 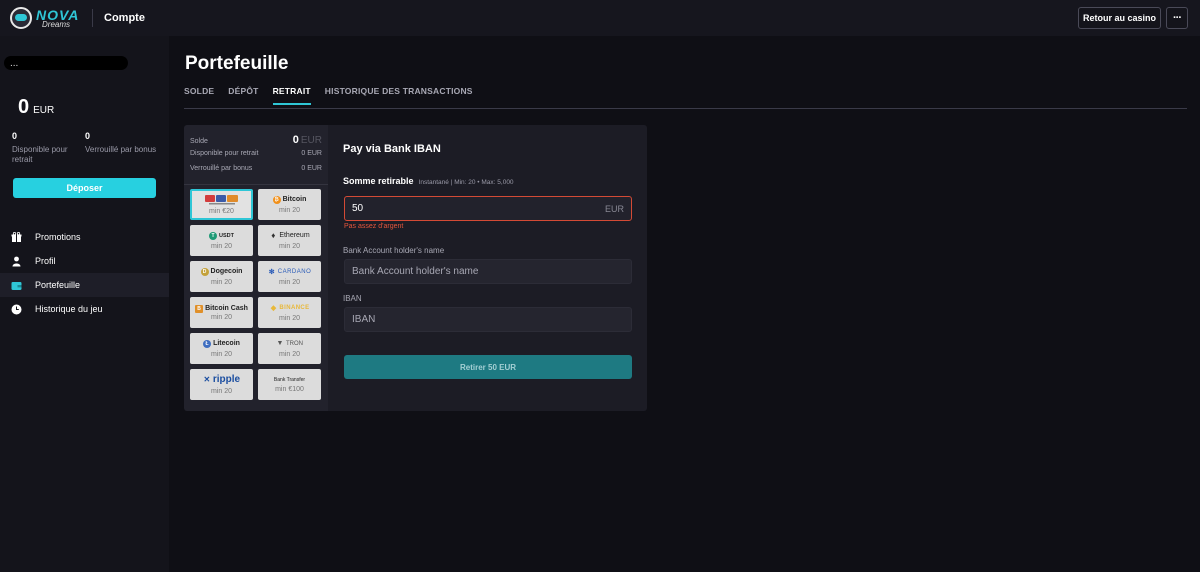 What do you see at coordinates (271, 272) in the screenshot?
I see `cardano-icon: ✻` at bounding box center [271, 272].